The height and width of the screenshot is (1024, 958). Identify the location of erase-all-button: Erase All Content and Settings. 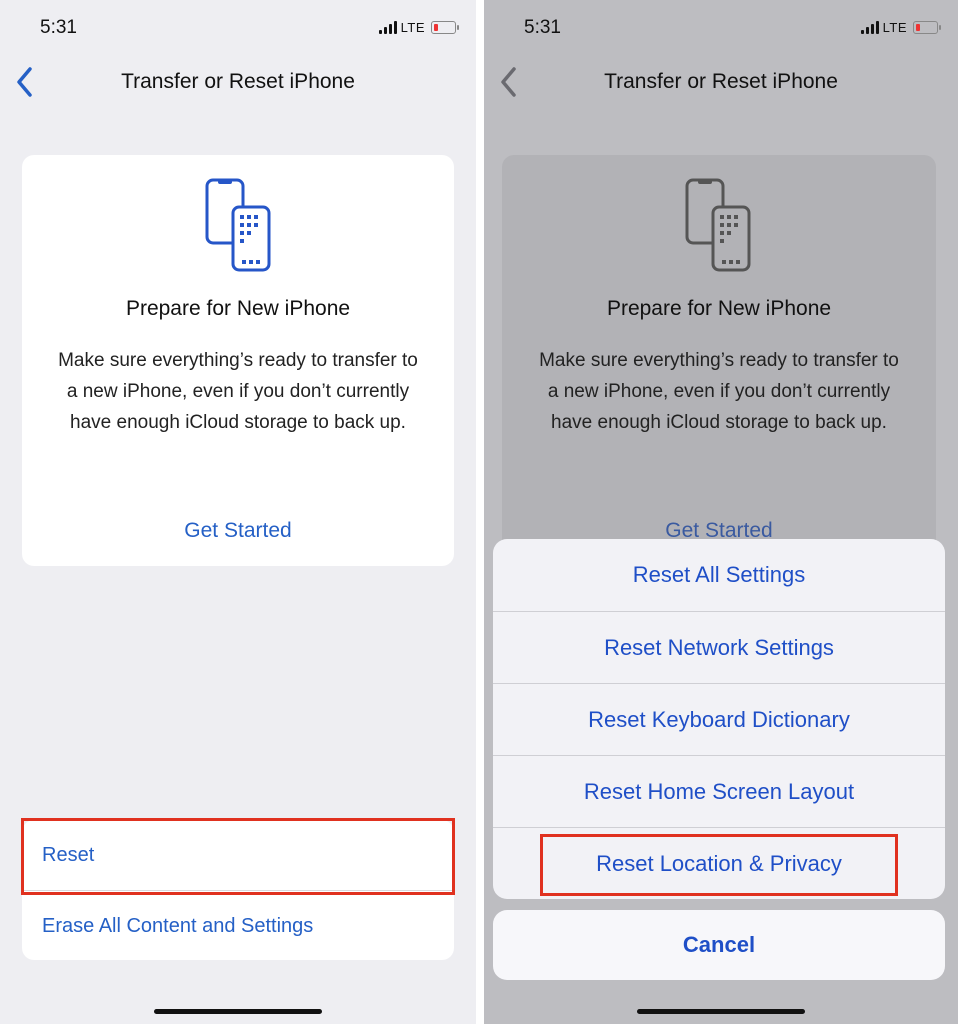
(238, 925).